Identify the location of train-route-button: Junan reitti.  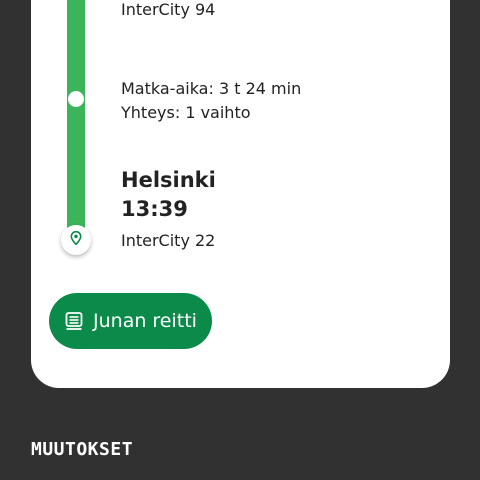
(130, 321).